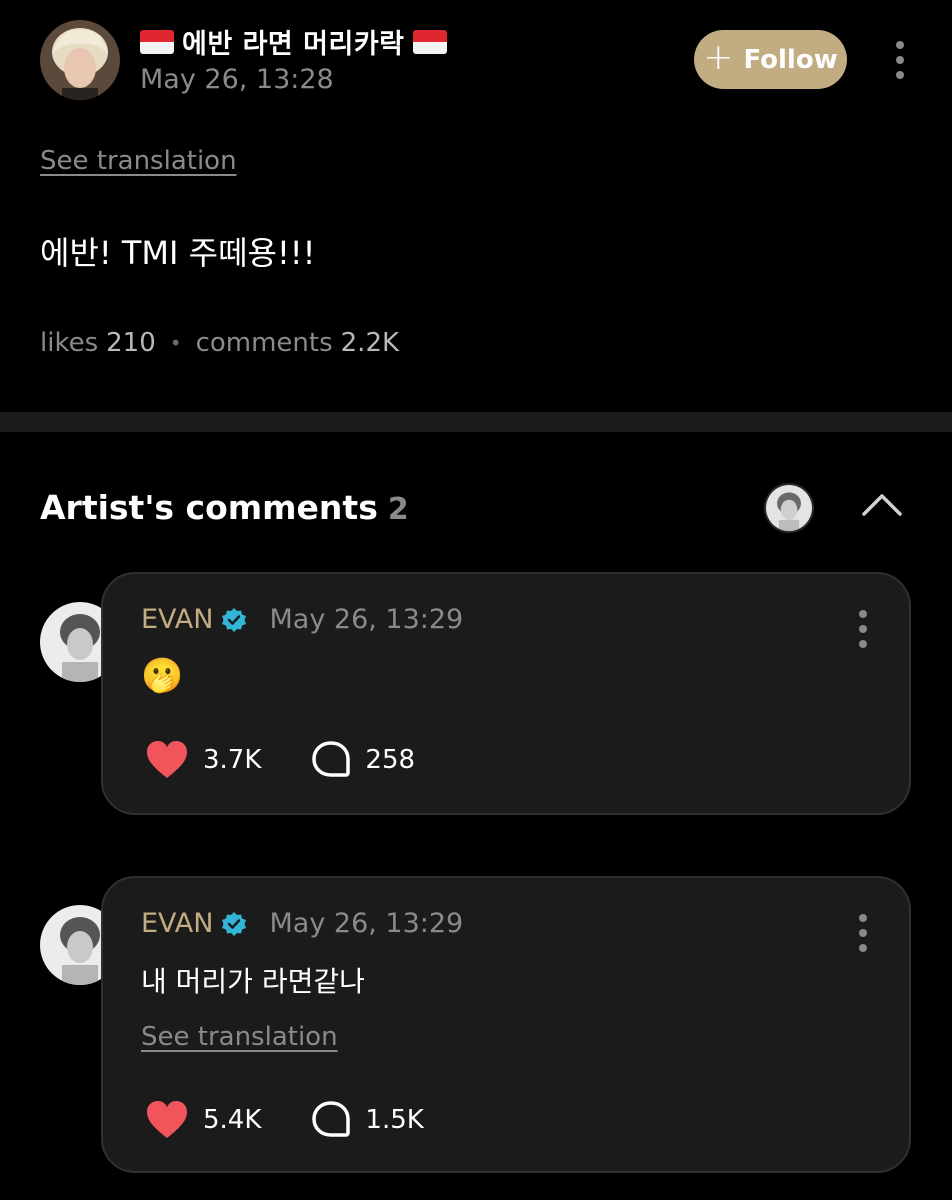 The height and width of the screenshot is (1200, 952). Describe the element at coordinates (476, 422) in the screenshot. I see `section-divider` at that location.